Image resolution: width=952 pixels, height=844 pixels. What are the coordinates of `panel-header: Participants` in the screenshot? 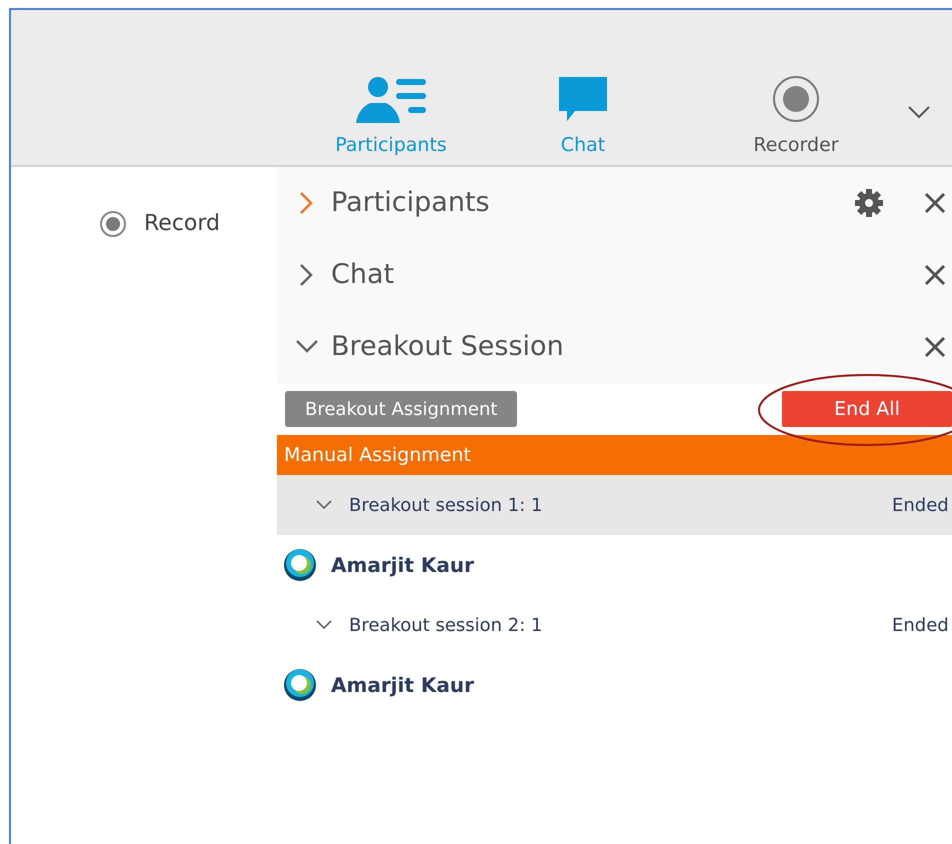 It's located at (614, 203).